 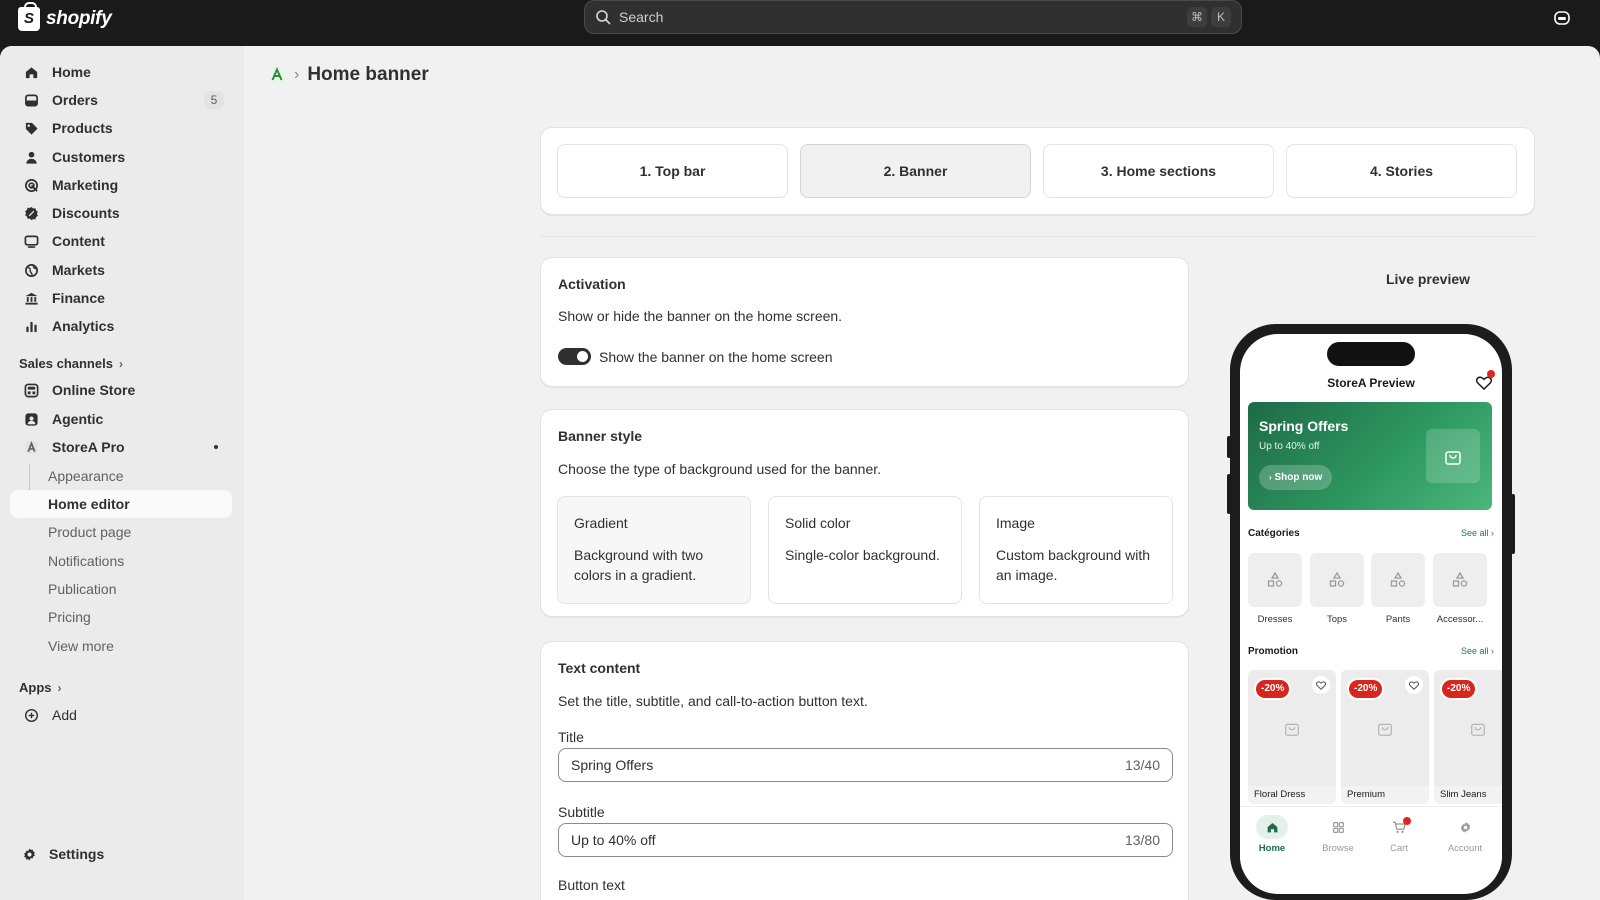 I want to click on sidebar-sub-home-editor: Home editor, so click(x=121, y=504).